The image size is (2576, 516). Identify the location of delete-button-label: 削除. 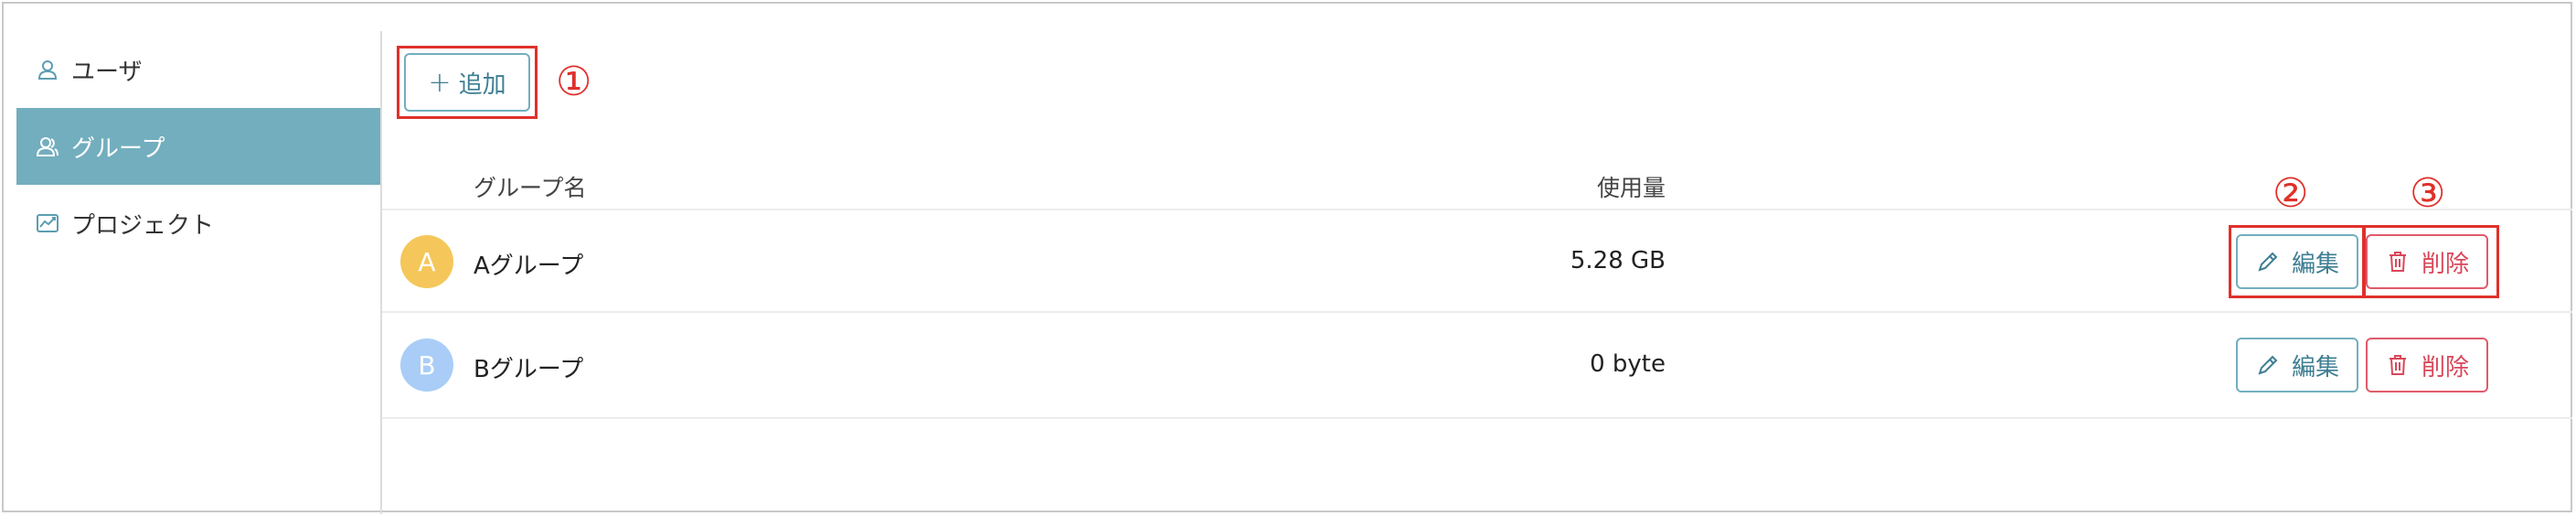
(2445, 367).